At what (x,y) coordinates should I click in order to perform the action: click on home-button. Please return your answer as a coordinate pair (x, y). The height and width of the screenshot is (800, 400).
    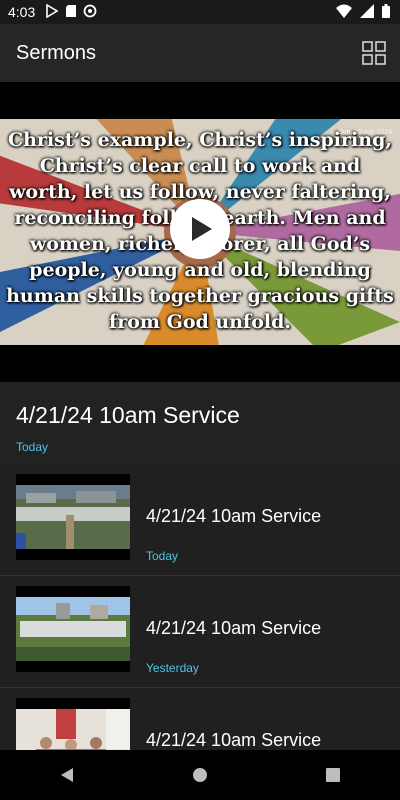
    Looking at the image, I should click on (200, 775).